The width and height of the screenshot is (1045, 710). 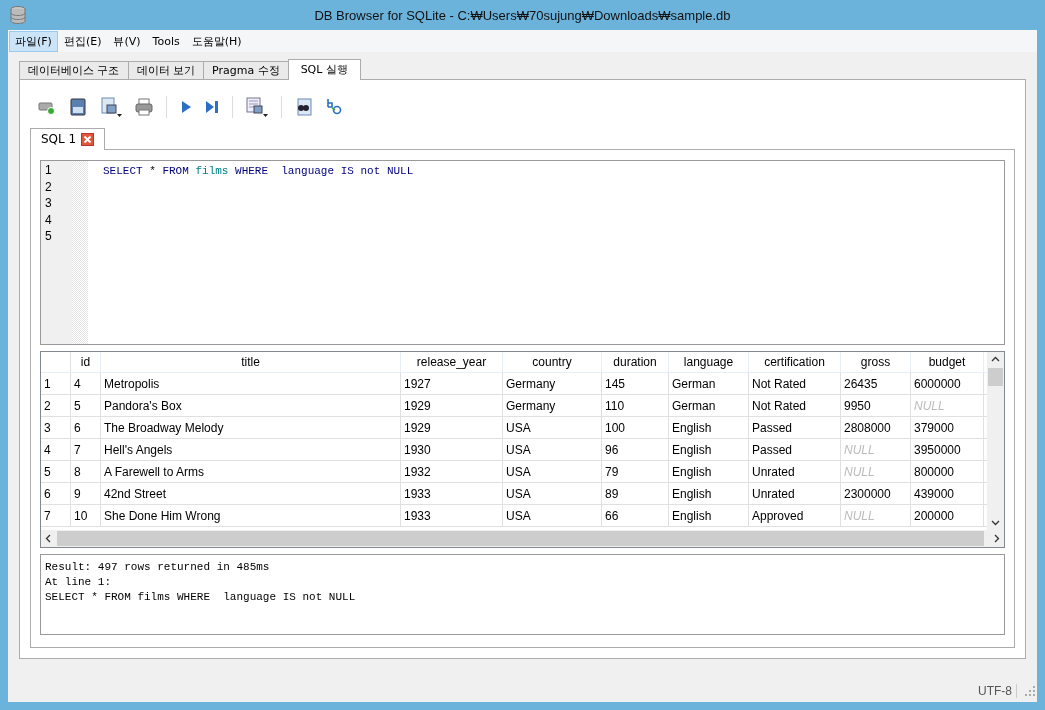 I want to click on column-header: release_year, so click(x=452, y=362).